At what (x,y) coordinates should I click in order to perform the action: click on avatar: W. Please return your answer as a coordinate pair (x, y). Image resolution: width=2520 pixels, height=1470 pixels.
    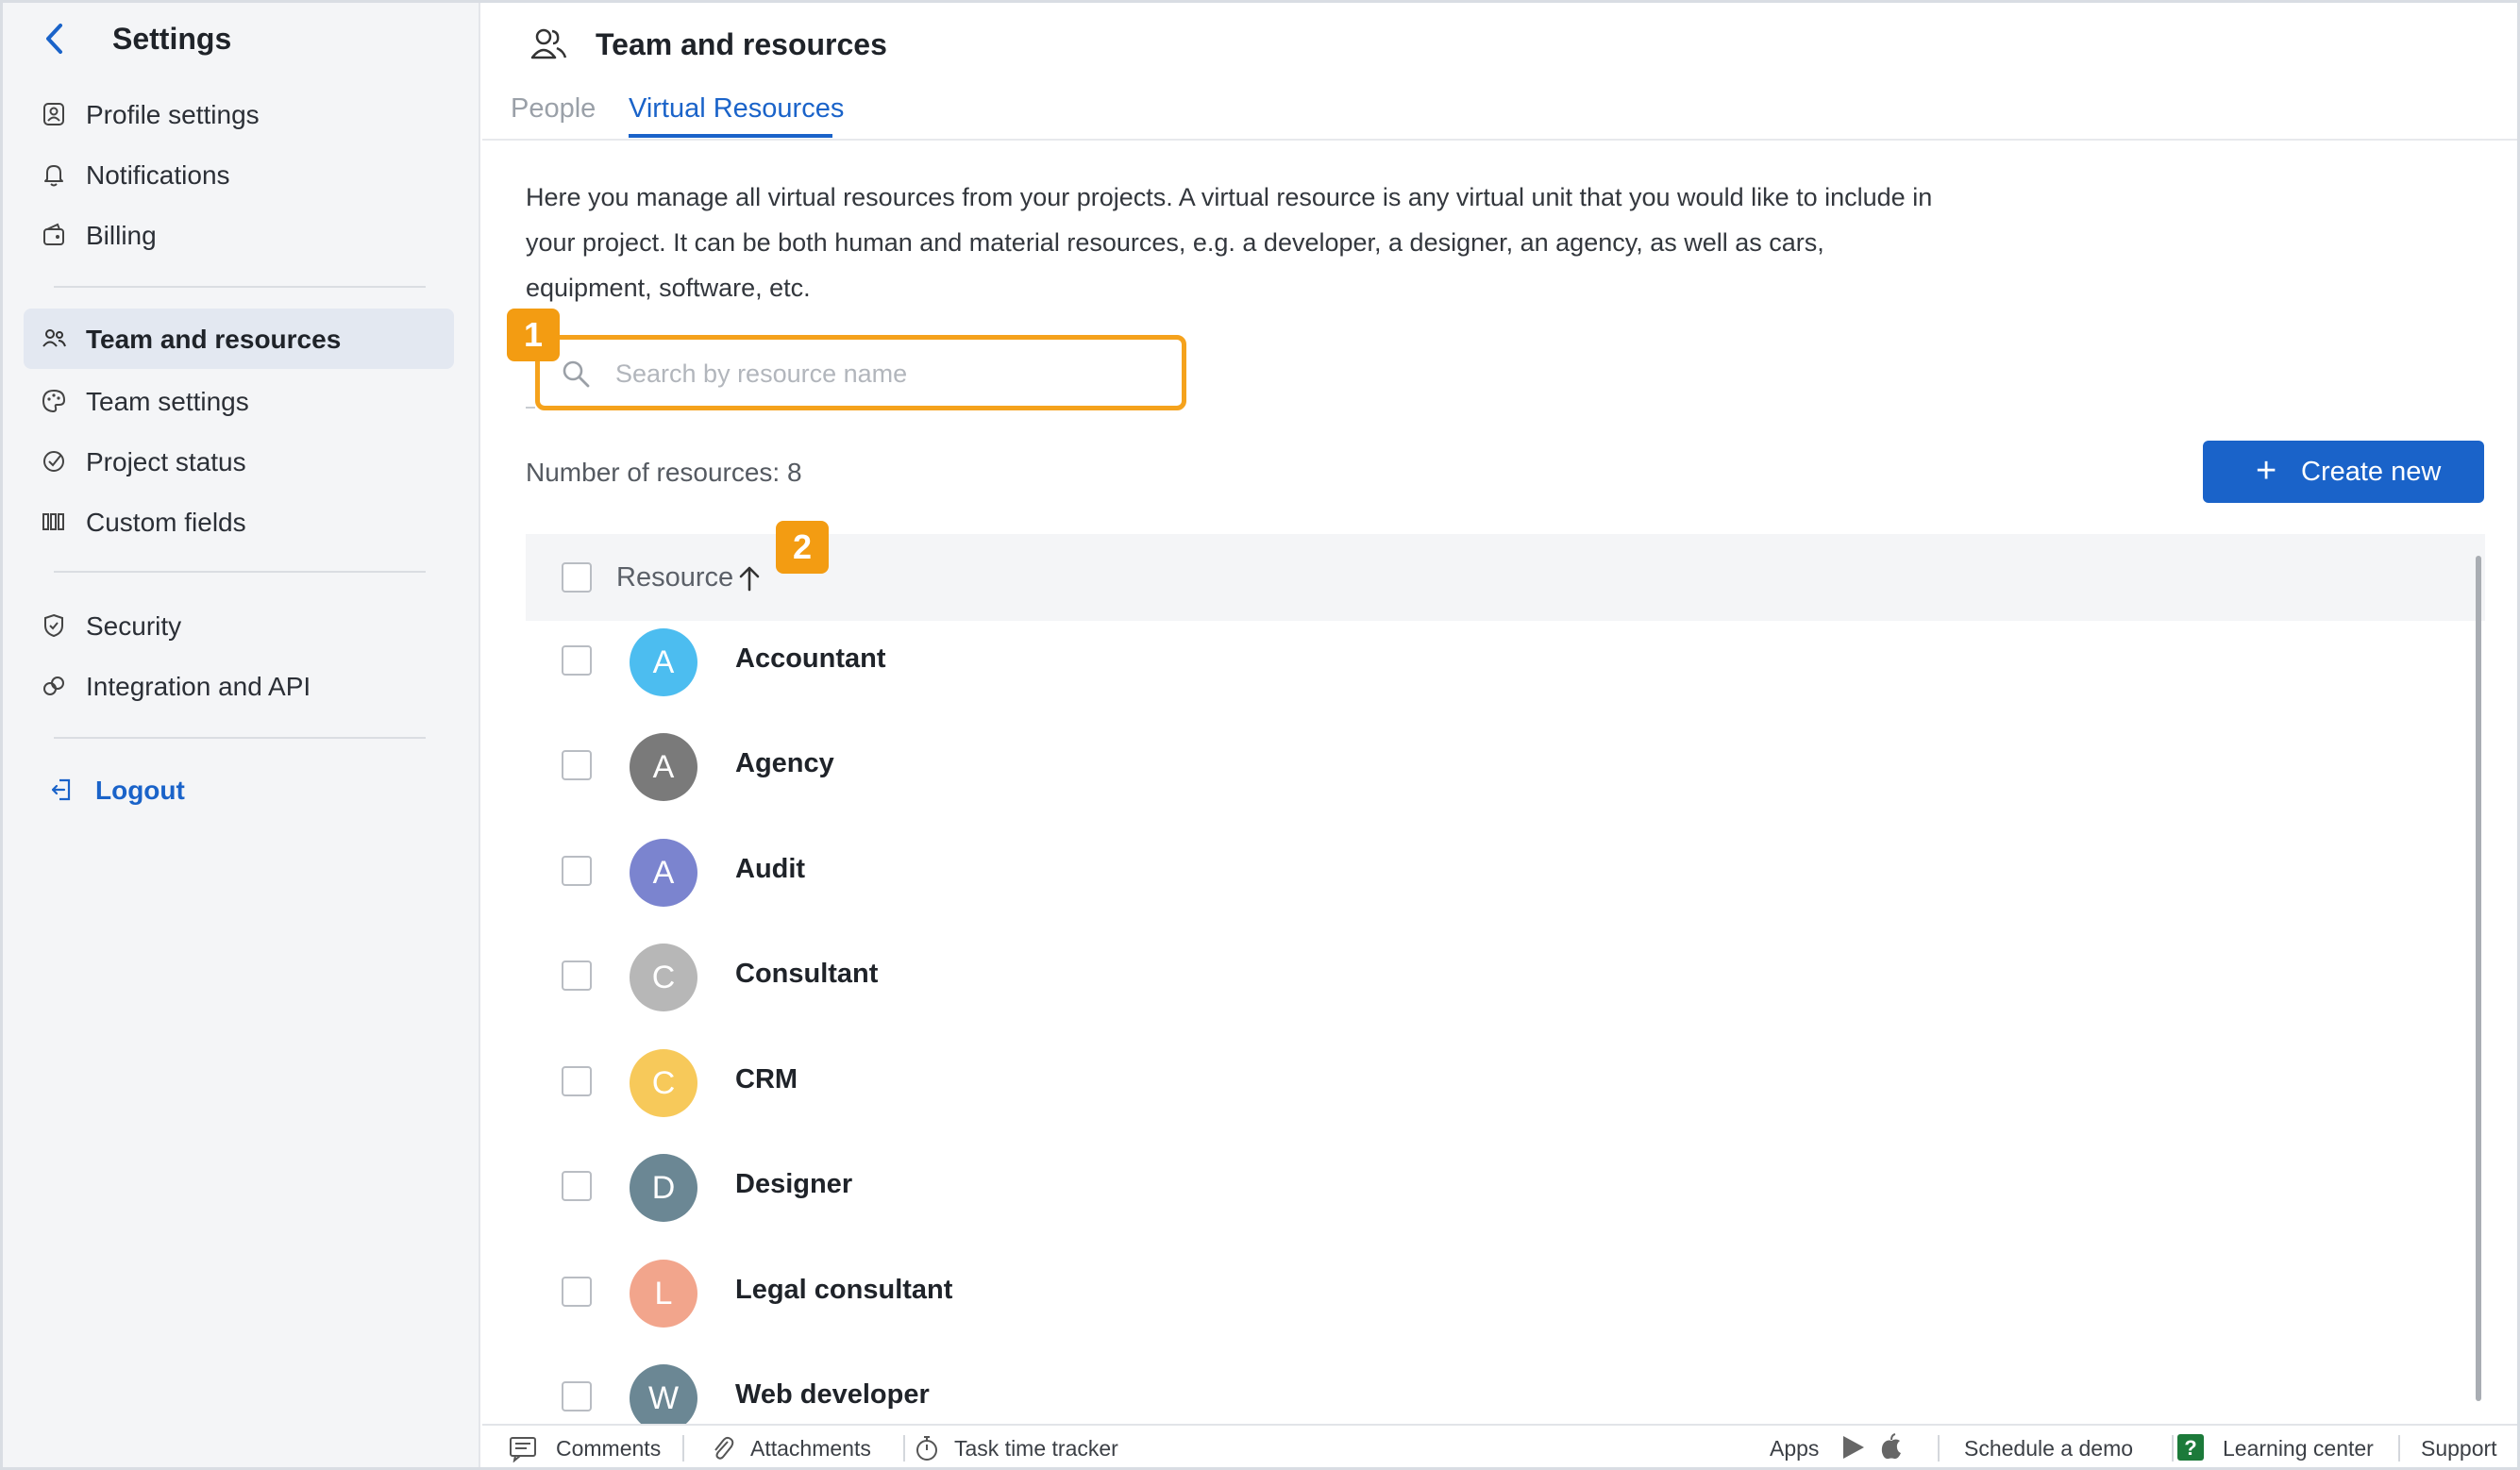
    Looking at the image, I should click on (663, 1394).